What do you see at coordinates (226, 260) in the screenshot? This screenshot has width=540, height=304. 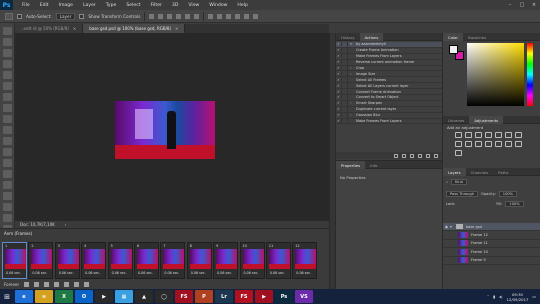 I see `animation-frame: 9 0.06 sec.` at bounding box center [226, 260].